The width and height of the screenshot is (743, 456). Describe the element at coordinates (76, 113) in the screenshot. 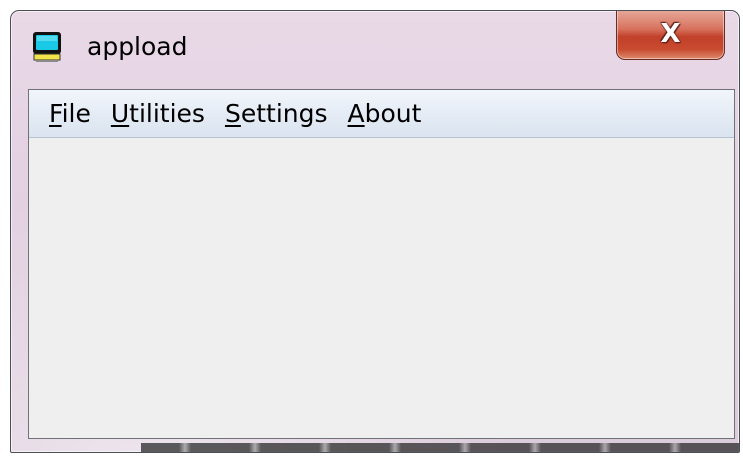

I see `menu-file-label: ile` at that location.